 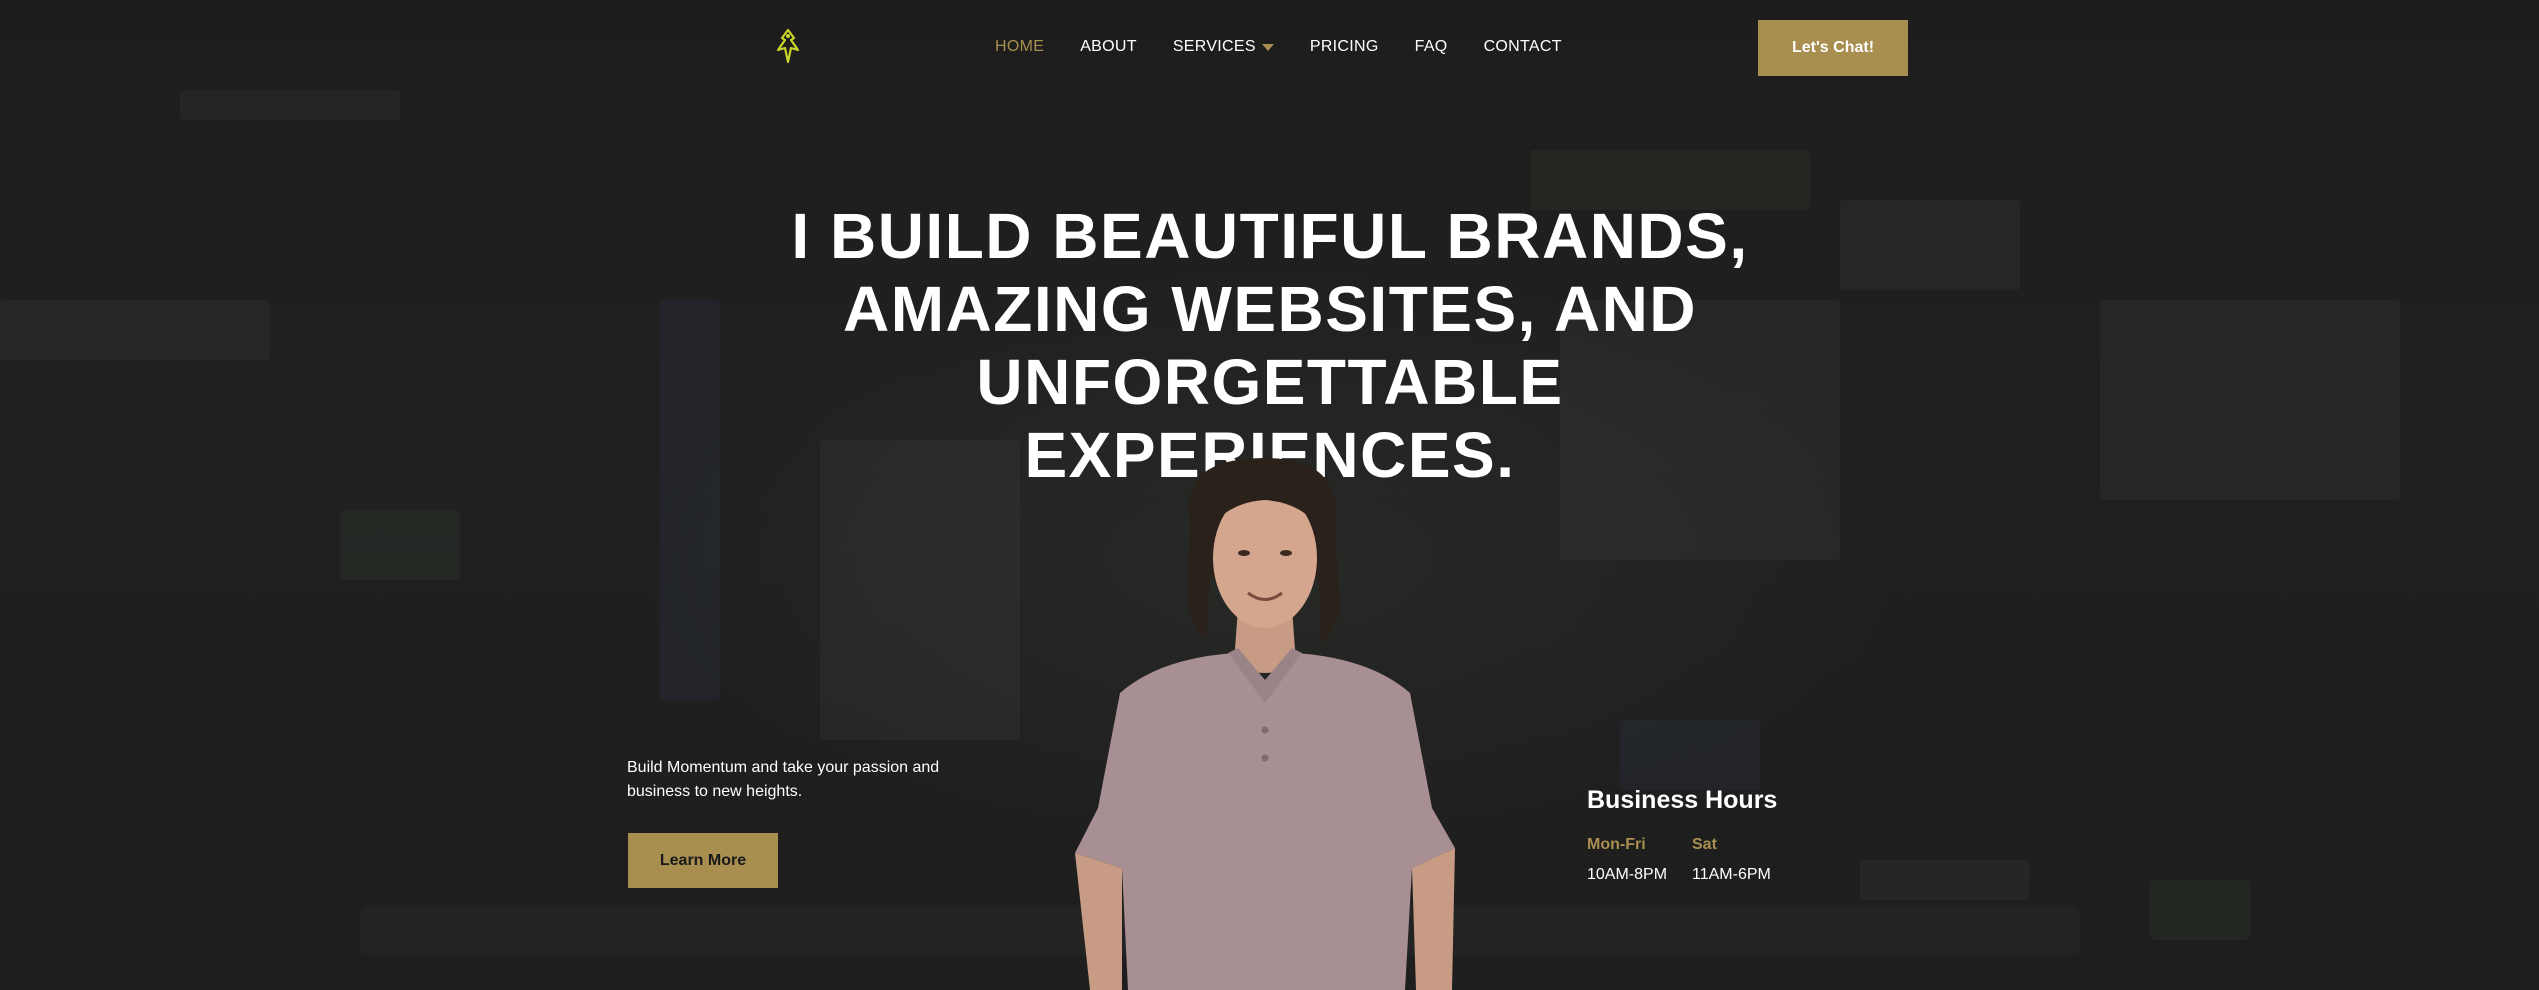 I want to click on nav-pricing-label: PRICING, so click(x=1344, y=46).